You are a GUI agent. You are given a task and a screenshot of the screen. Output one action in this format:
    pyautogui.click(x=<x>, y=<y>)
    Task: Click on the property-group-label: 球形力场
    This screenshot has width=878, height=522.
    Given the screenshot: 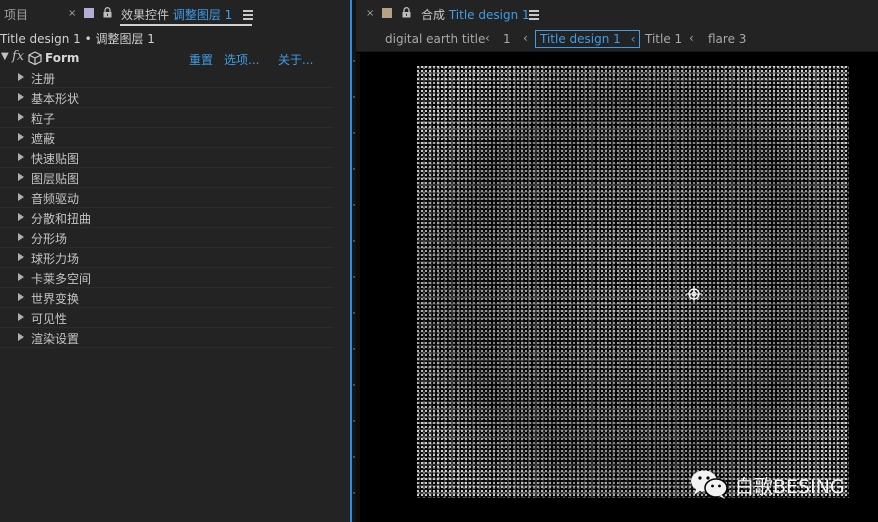 What is the action you would take?
    pyautogui.click(x=55, y=259)
    